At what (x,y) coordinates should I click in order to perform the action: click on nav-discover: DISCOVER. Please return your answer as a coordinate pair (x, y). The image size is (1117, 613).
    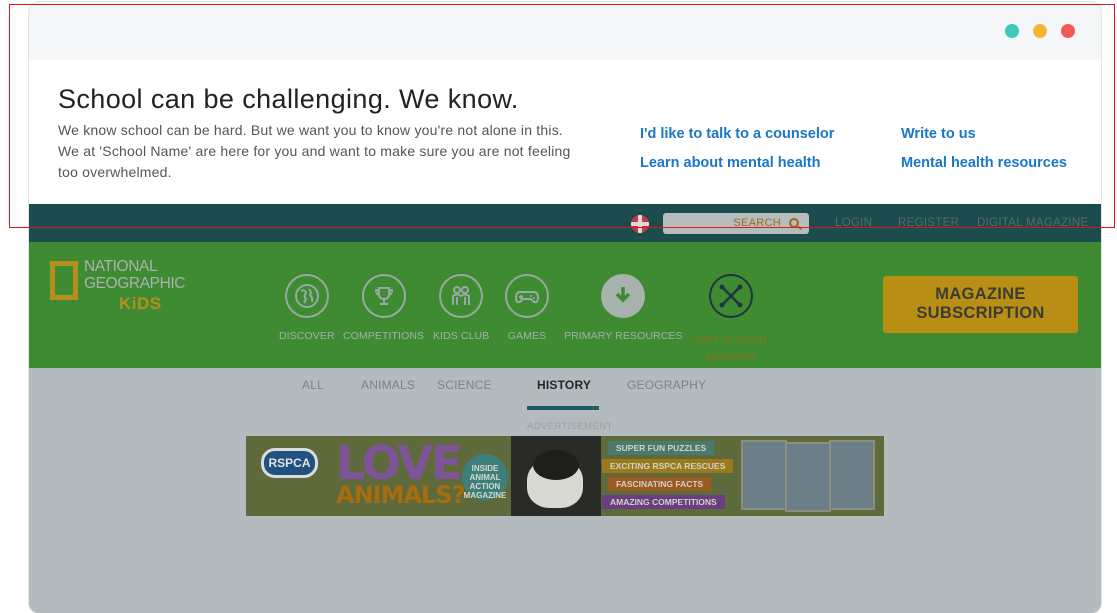
    Looking at the image, I should click on (307, 308).